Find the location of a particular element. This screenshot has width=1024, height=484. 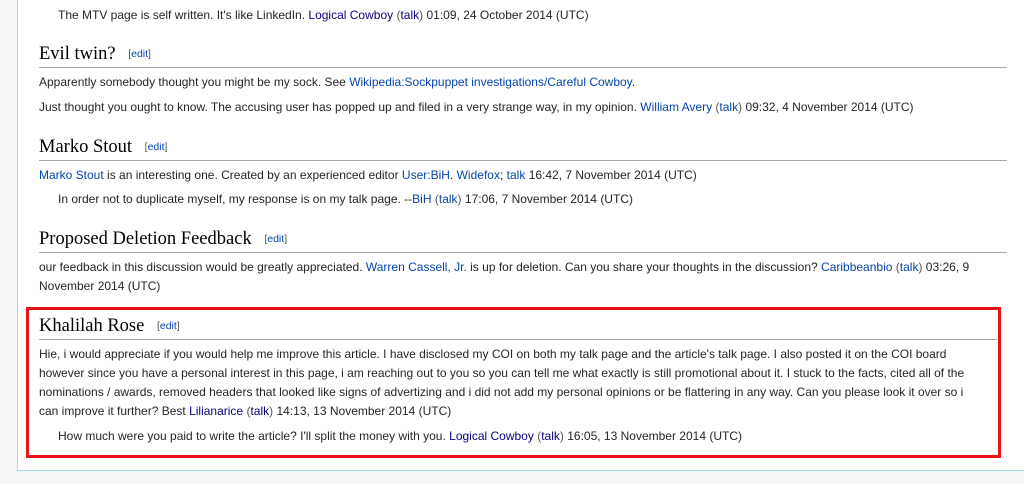

section-heading-evil-twin: Evil twin? [edit] is located at coordinates (95, 54).